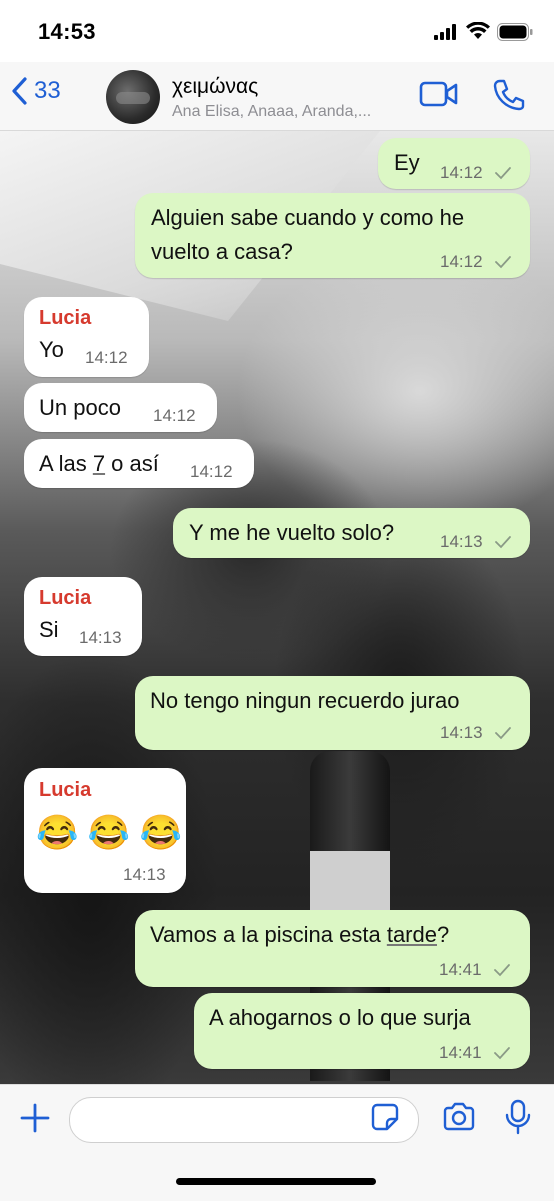 Image resolution: width=554 pixels, height=1201 pixels. Describe the element at coordinates (244, 1120) in the screenshot. I see `message-input` at that location.